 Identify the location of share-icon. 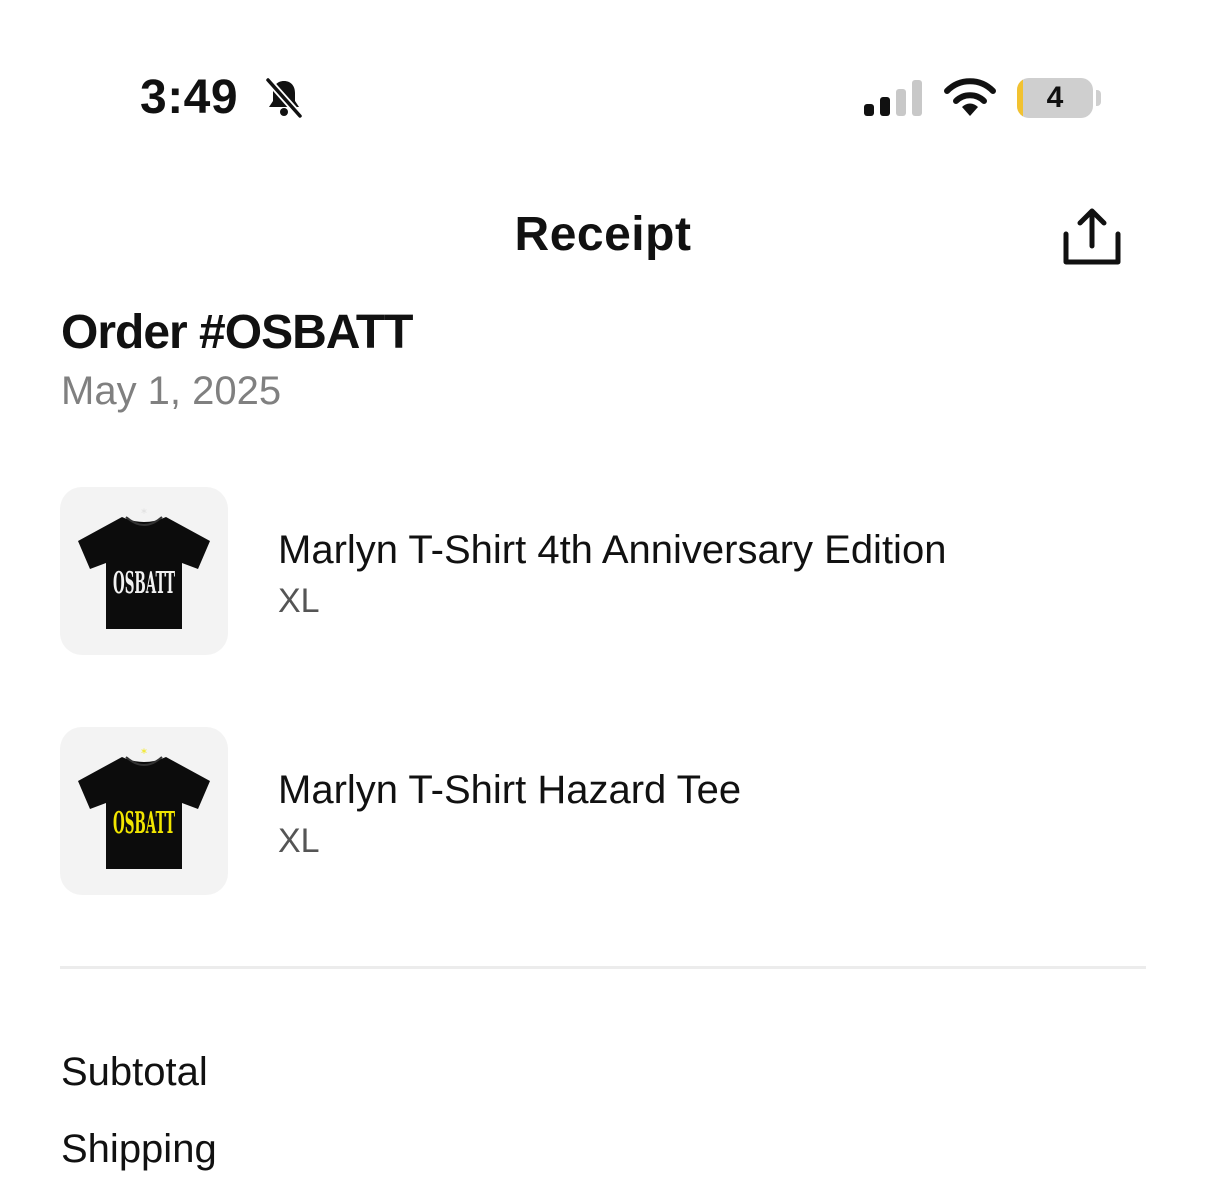
(1092, 236).